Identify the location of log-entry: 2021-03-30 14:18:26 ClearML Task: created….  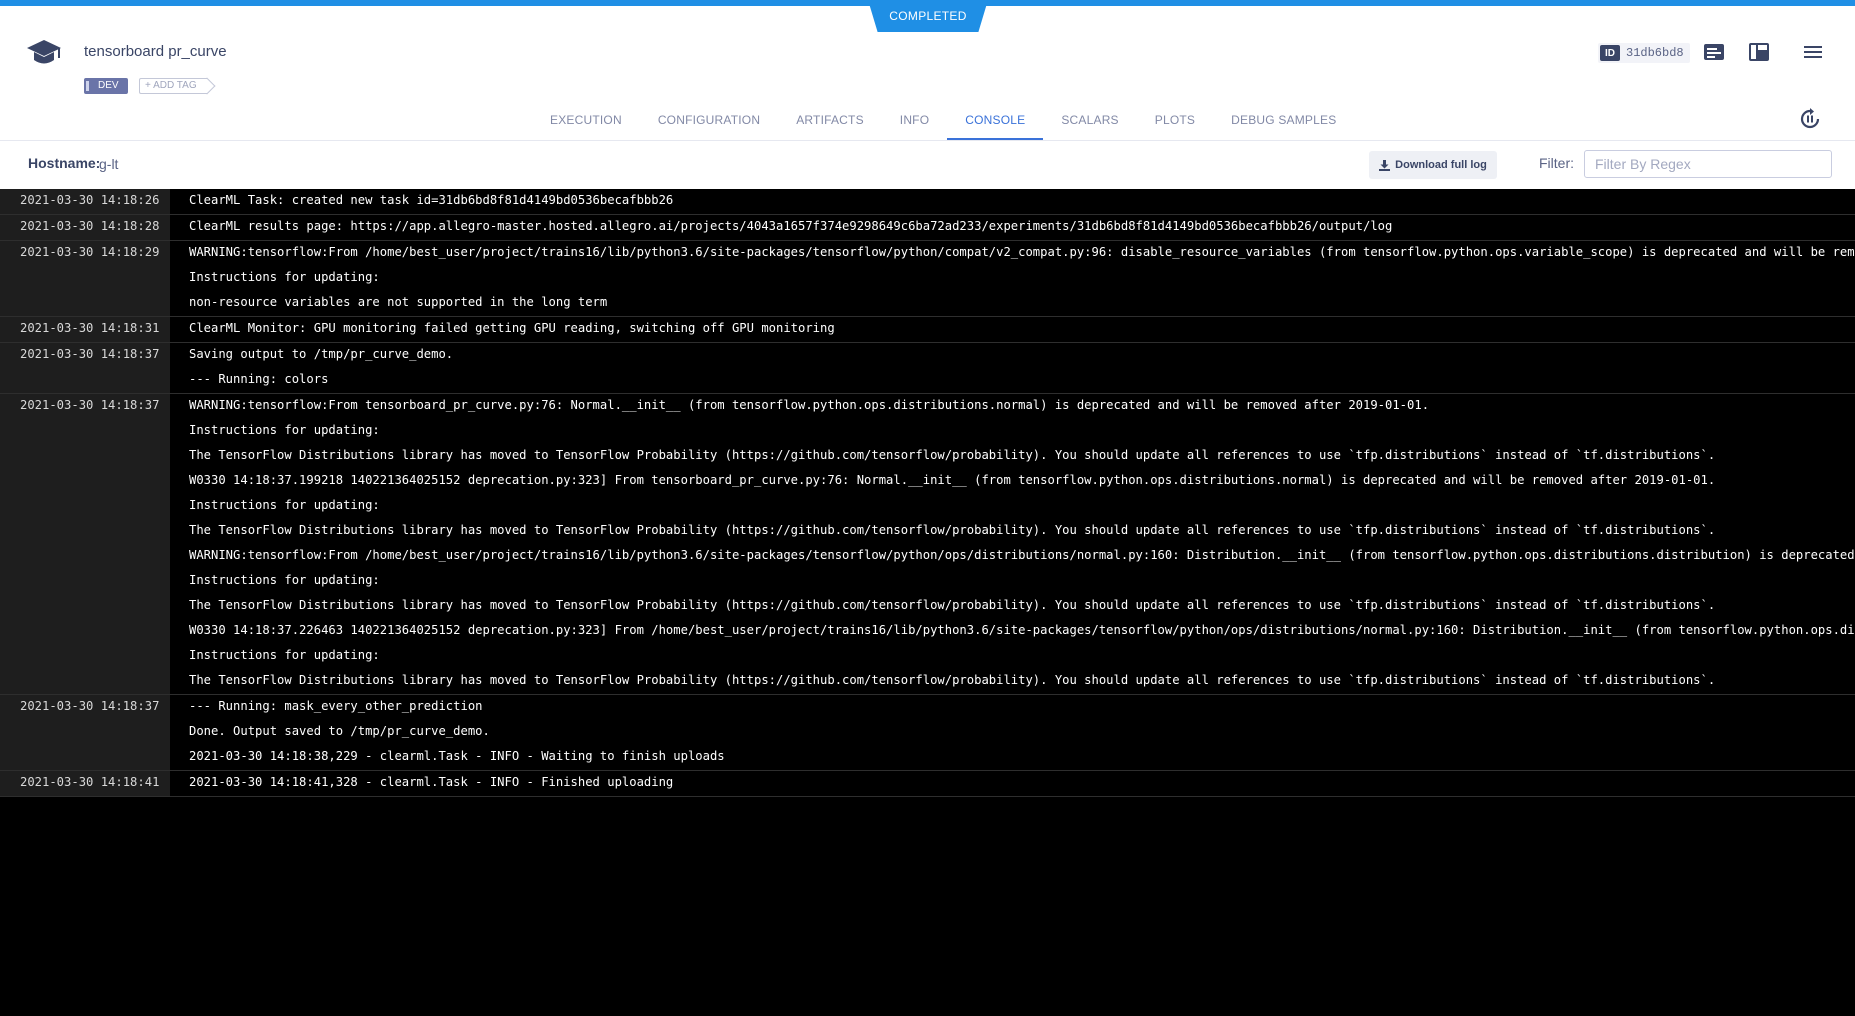
(927, 202).